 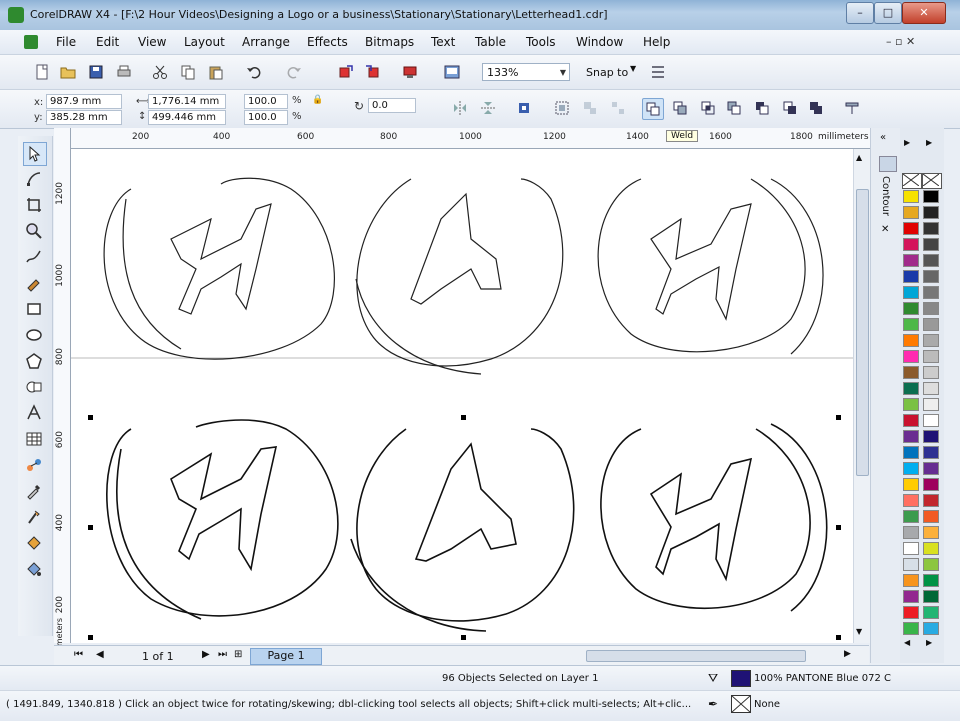 What do you see at coordinates (862, 332) in the screenshot?
I see `vertical-scroll-thumb` at bounding box center [862, 332].